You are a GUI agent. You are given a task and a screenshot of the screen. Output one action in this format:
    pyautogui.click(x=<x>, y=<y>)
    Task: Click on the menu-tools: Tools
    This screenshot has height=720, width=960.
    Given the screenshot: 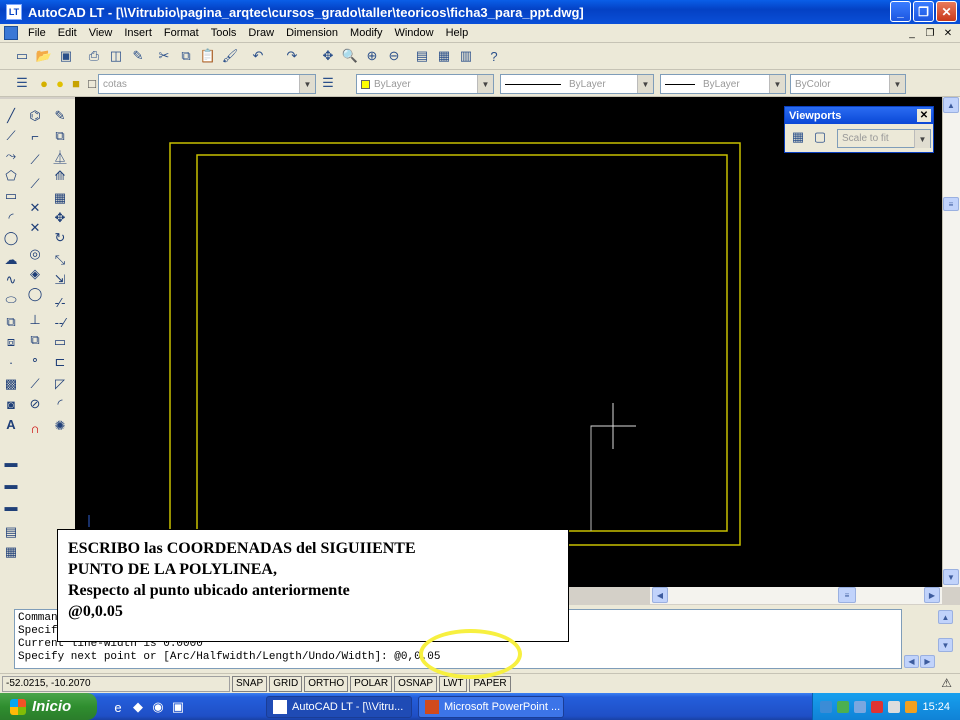 What is the action you would take?
    pyautogui.click(x=224, y=33)
    